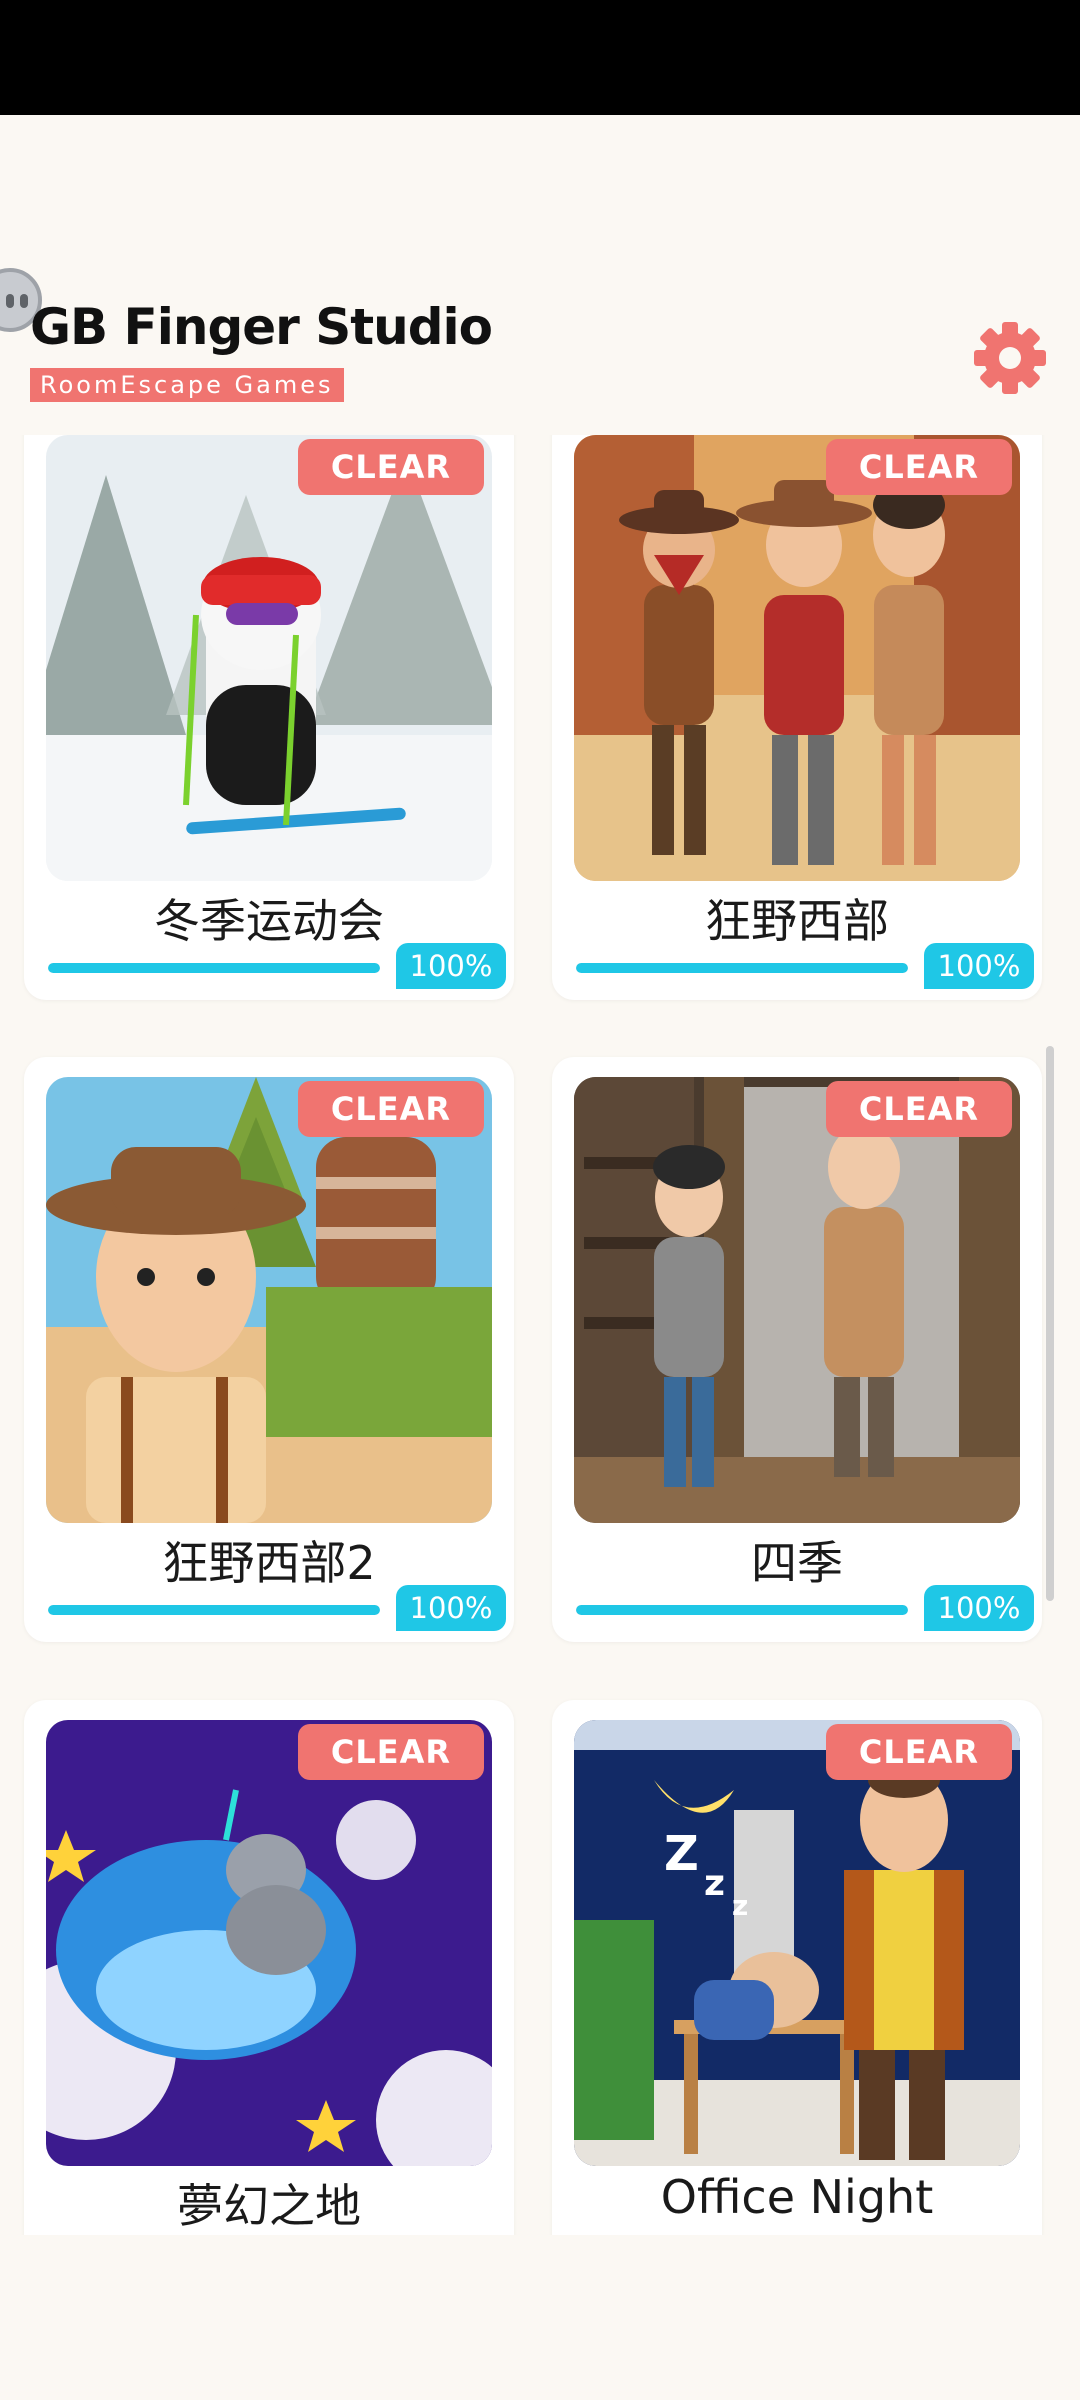 The image size is (1080, 2400). What do you see at coordinates (540, 197) in the screenshot?
I see `top-spacer` at bounding box center [540, 197].